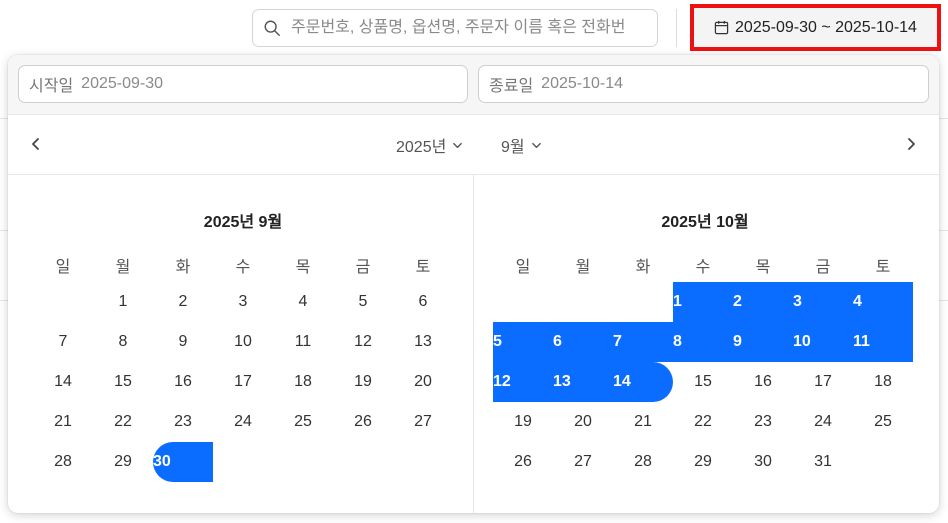  I want to click on month-select: 9월, so click(521, 145).